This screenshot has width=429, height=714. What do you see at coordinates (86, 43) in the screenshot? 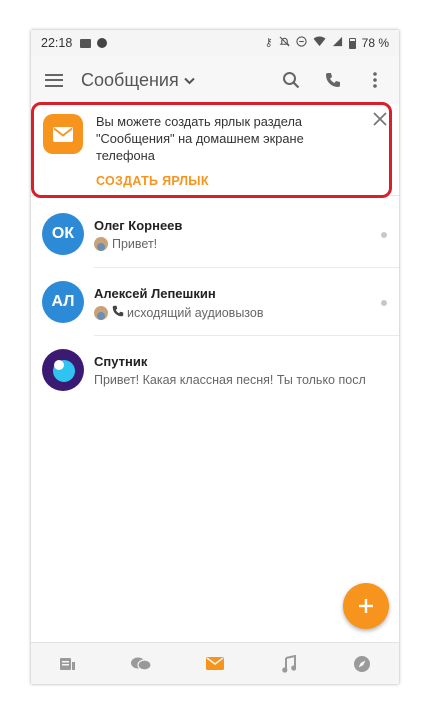
I see `gallery-notification-icon` at bounding box center [86, 43].